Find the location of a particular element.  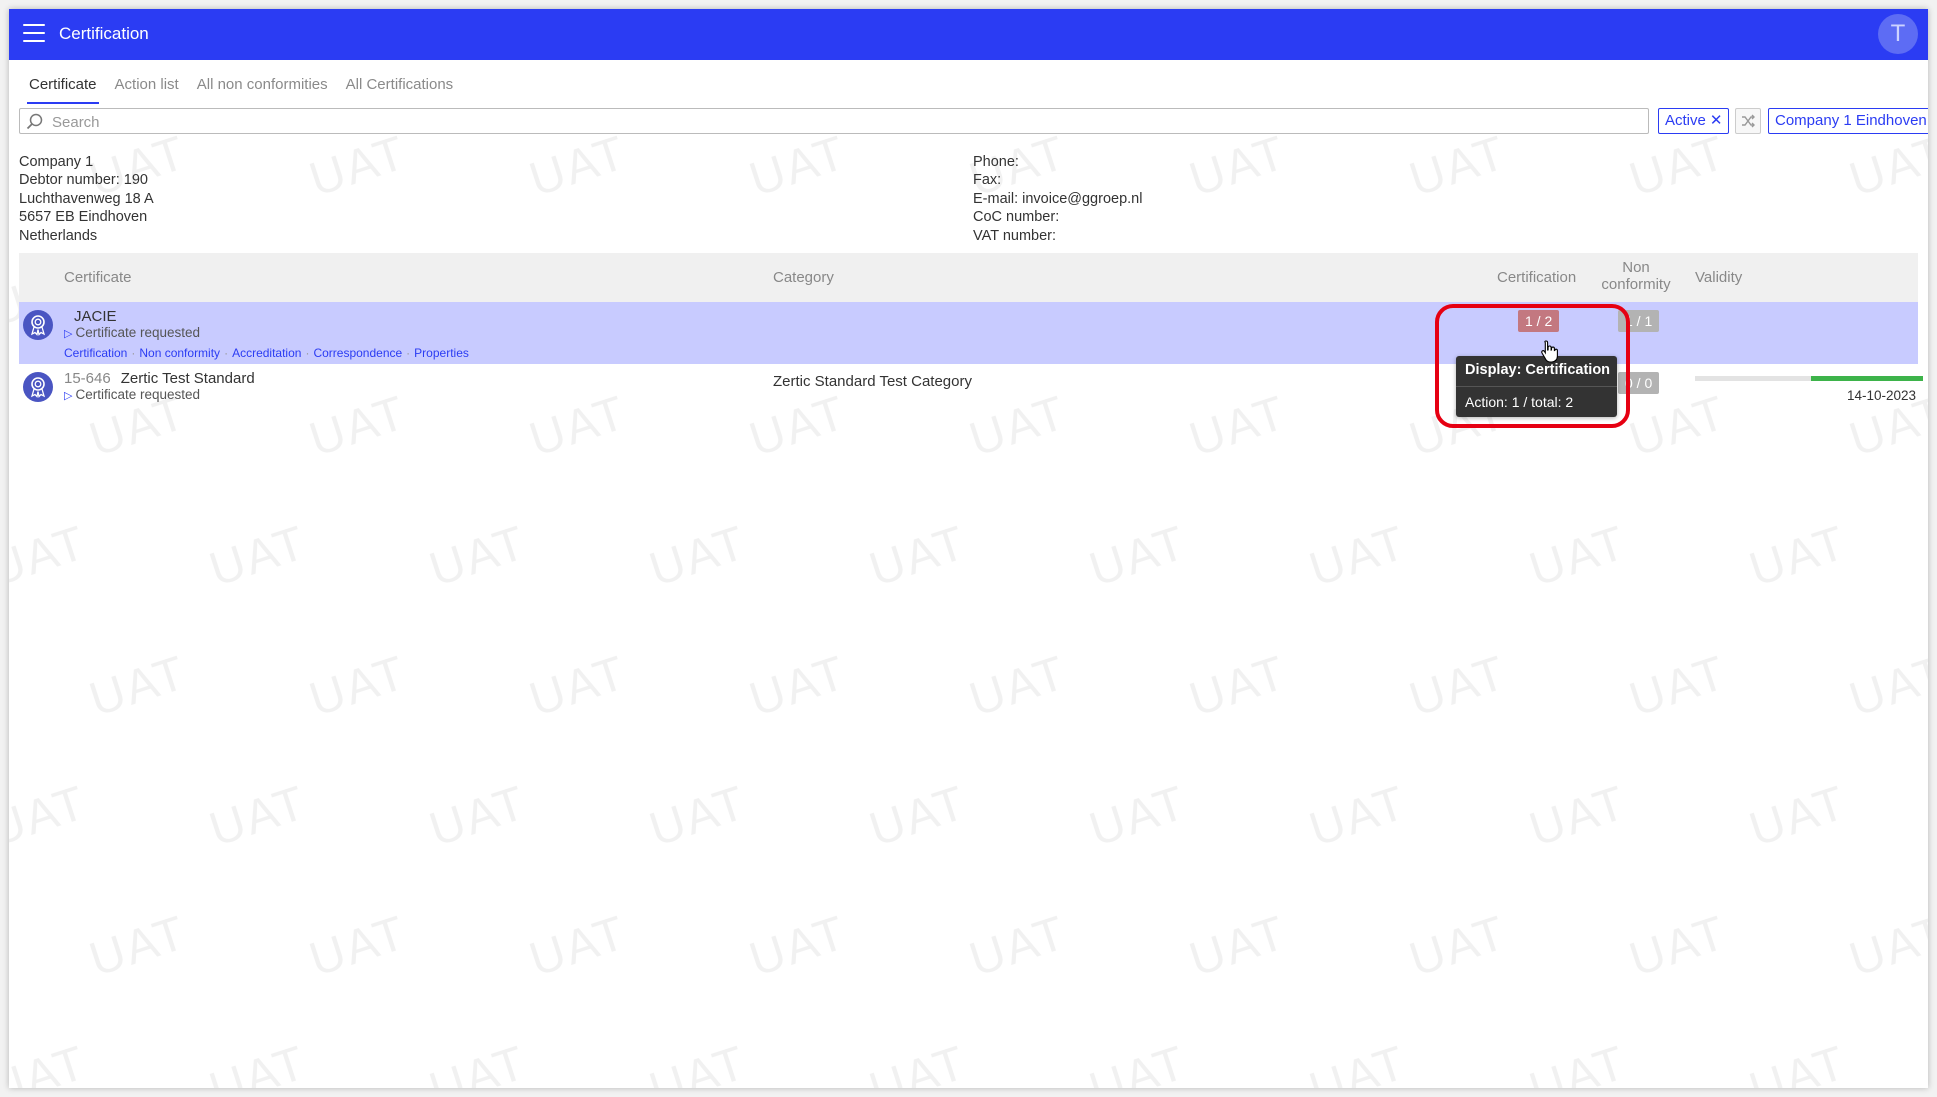

certificate-title: Zertic Test Standard is located at coordinates (187, 378).